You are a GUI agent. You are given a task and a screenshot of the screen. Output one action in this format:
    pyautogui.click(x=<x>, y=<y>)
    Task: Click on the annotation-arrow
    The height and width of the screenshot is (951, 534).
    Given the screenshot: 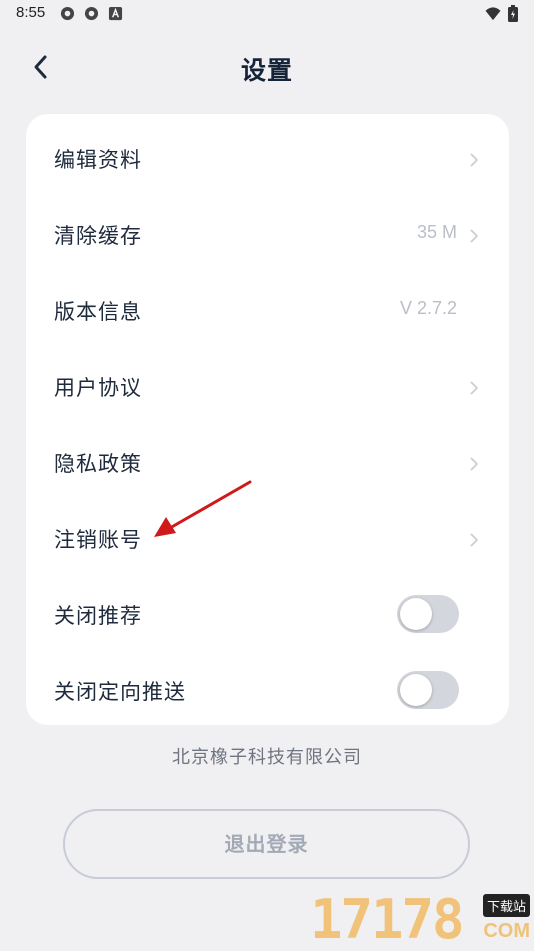 What is the action you would take?
    pyautogui.click(x=203, y=508)
    